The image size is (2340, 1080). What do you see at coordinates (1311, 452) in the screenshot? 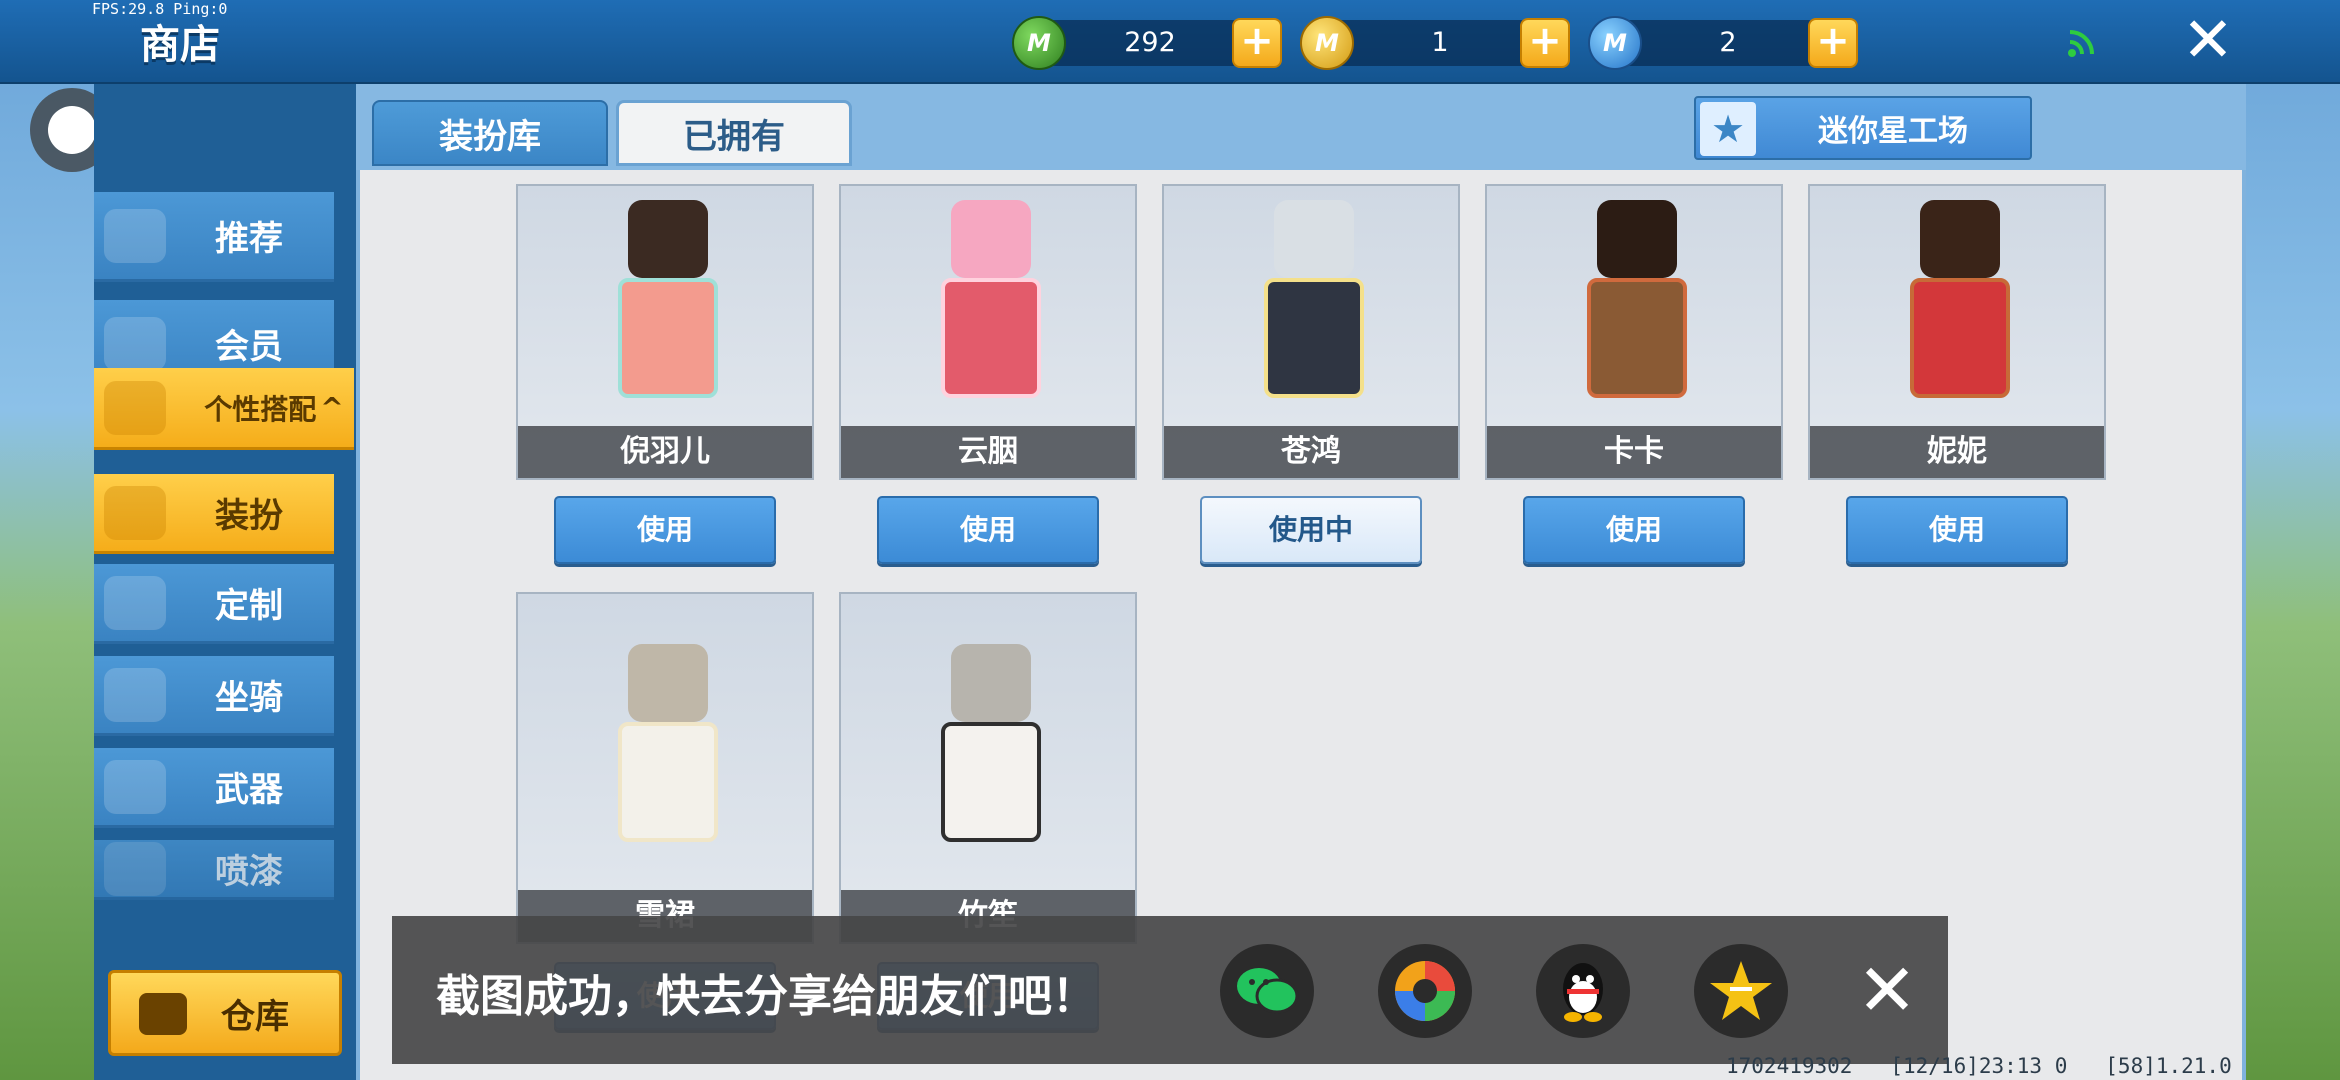
I see `skin-name: 苍鸿` at bounding box center [1311, 452].